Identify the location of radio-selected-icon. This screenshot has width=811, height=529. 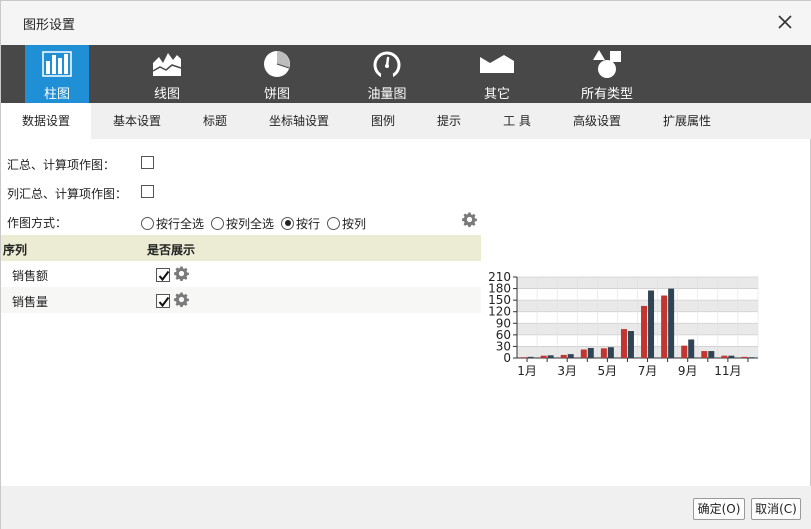
(288, 223).